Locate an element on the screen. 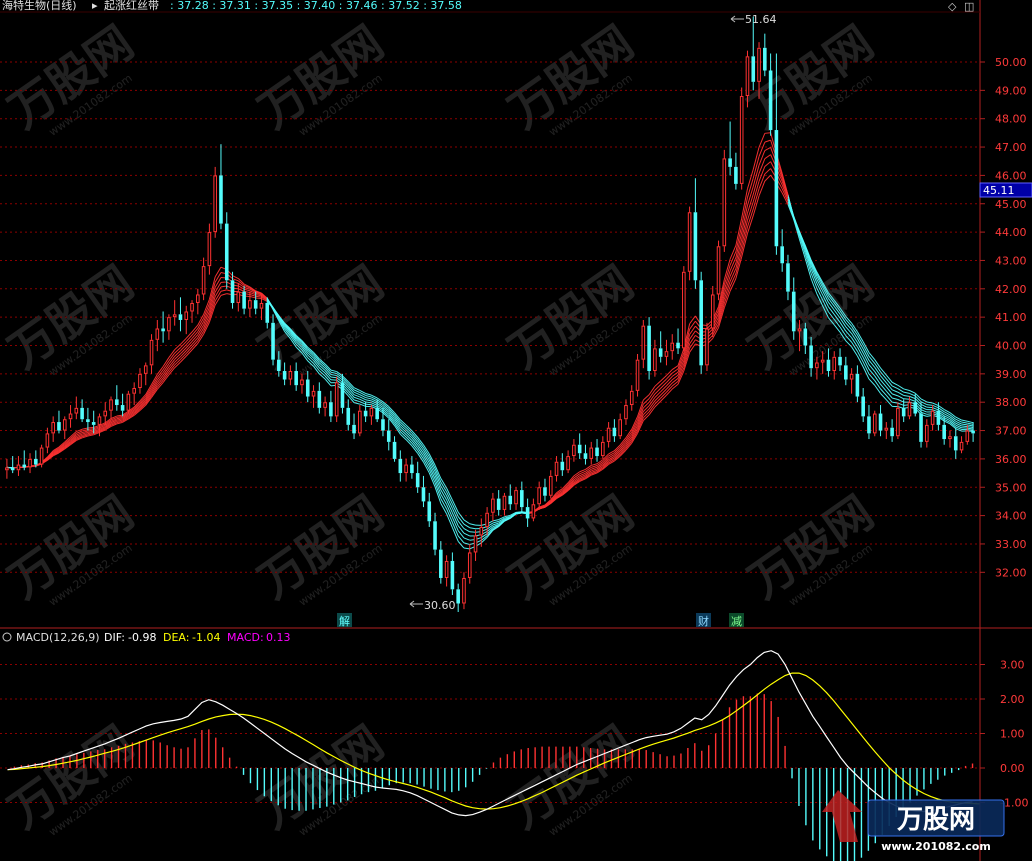 This screenshot has height=861, width=1032. macd-tick-label: 1.00 is located at coordinates (1012, 734).